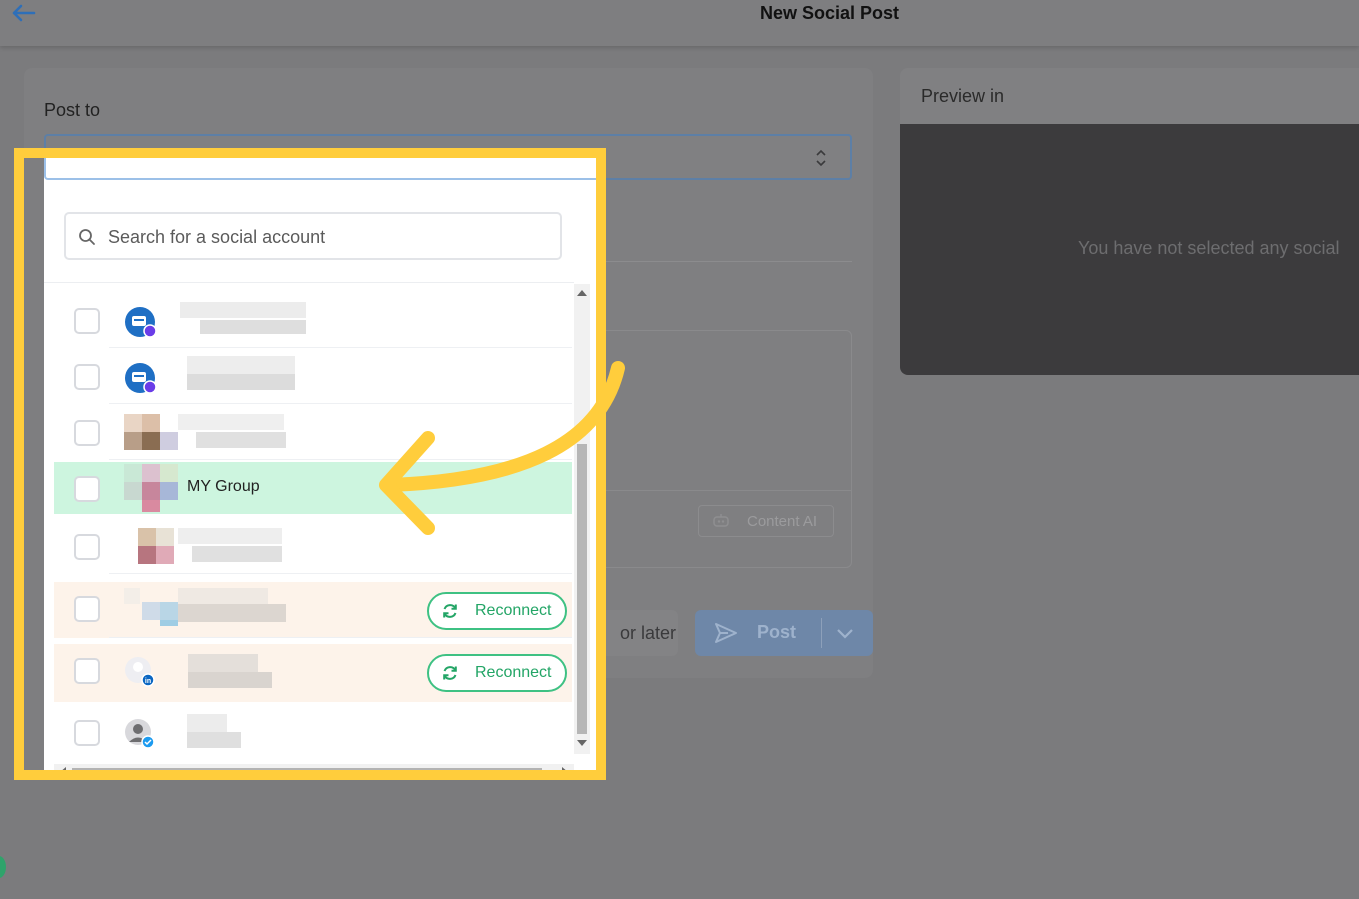 The image size is (1359, 899). What do you see at coordinates (167, 158) in the screenshot?
I see `select-placeholder: Select a social account` at bounding box center [167, 158].